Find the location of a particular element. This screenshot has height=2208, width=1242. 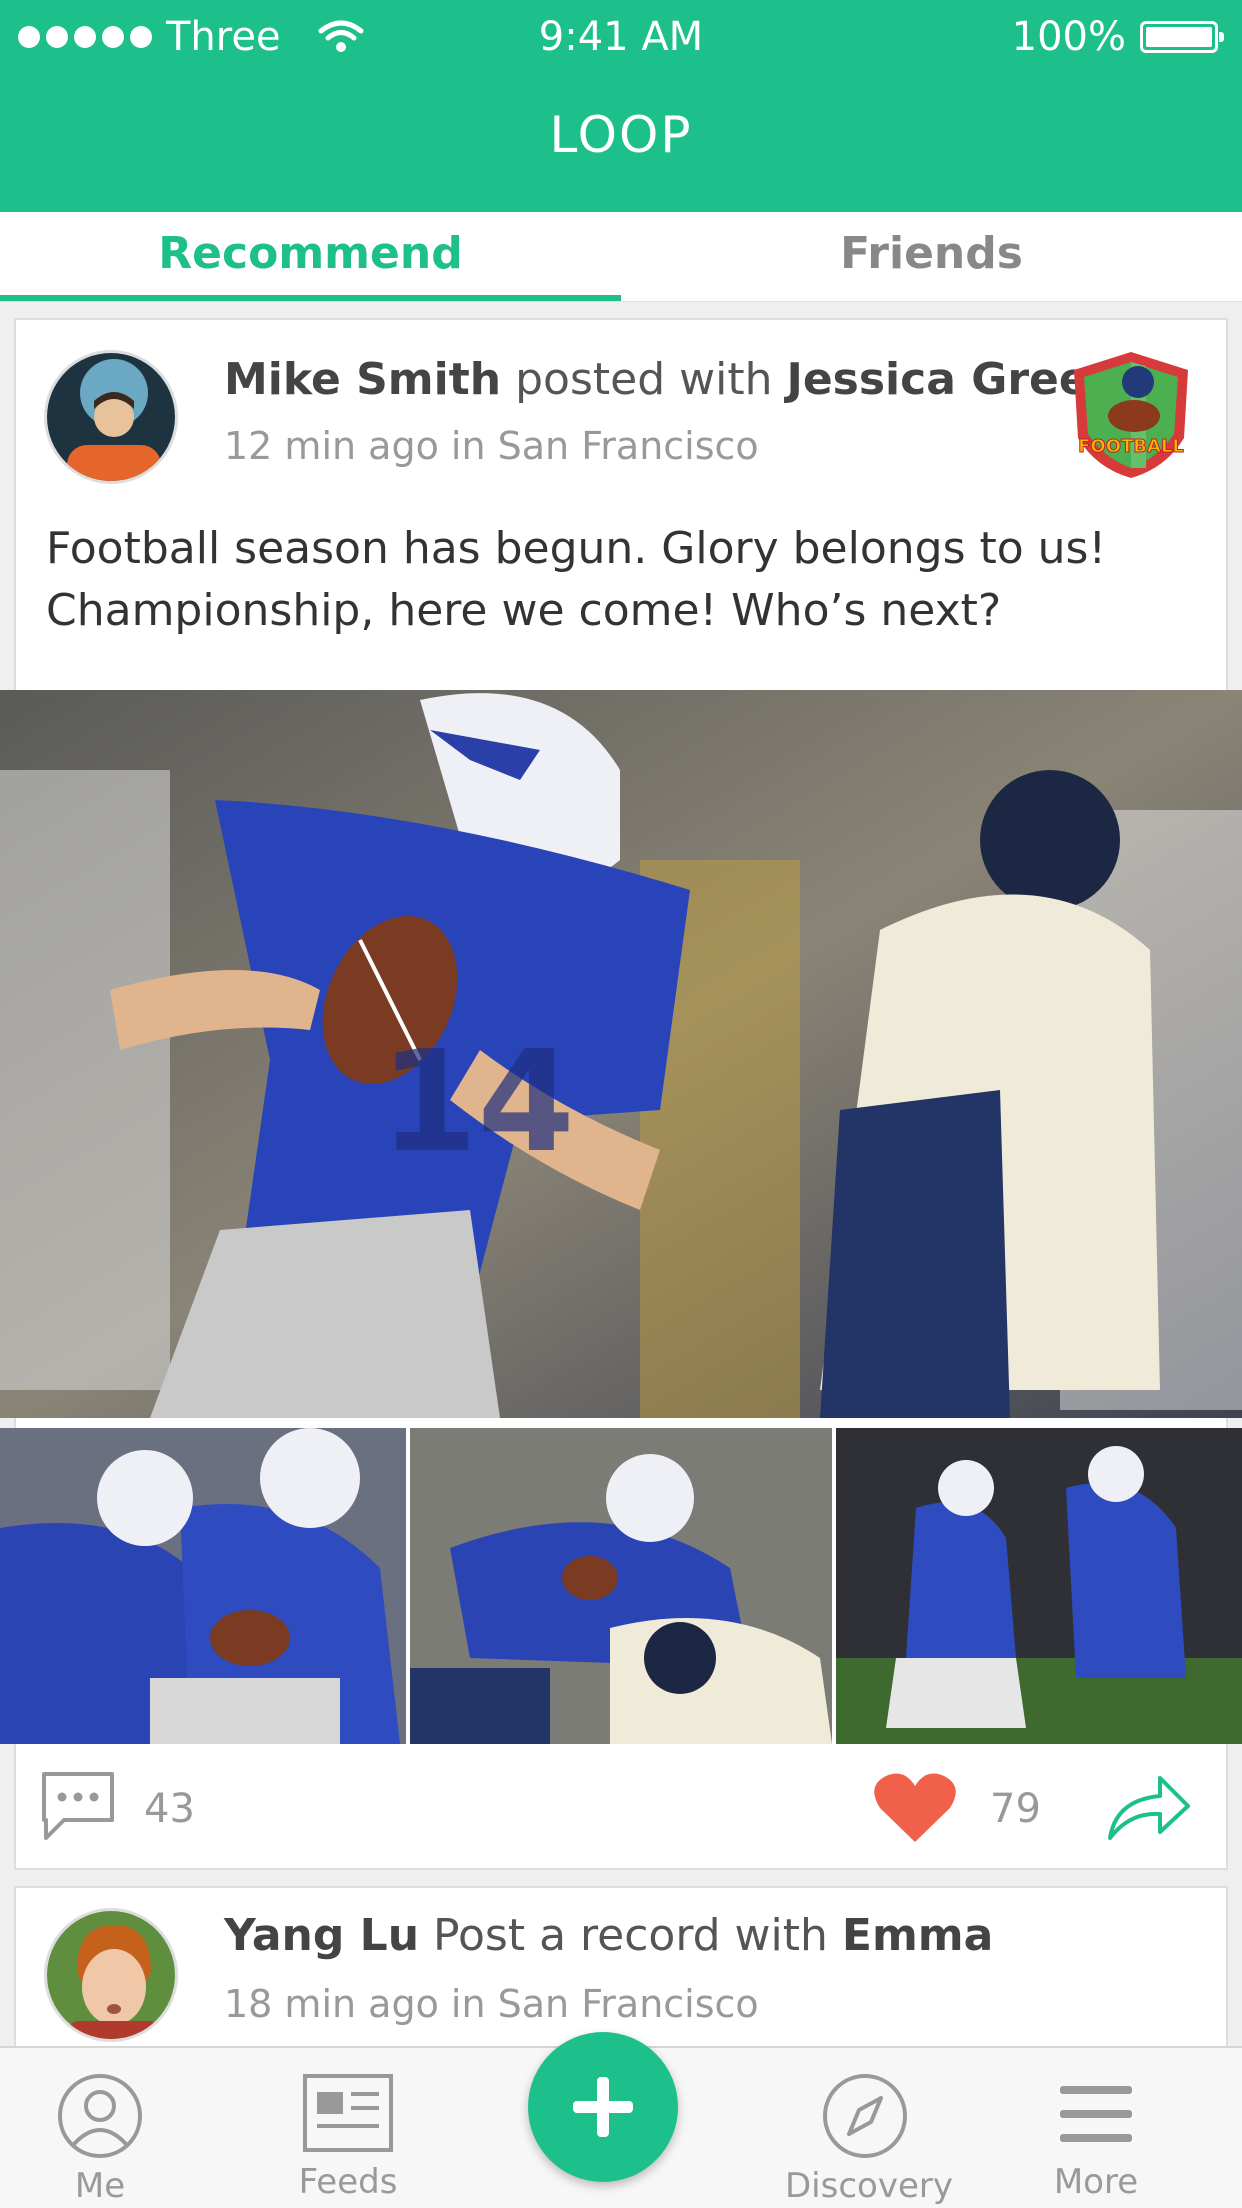

tab-feeds: Feeds is located at coordinates (348, 2137).